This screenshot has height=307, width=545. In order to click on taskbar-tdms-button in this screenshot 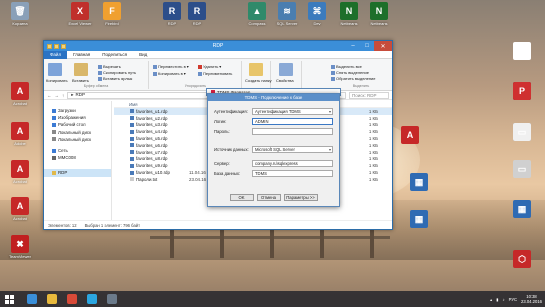, I will do `click(112, 299)`.